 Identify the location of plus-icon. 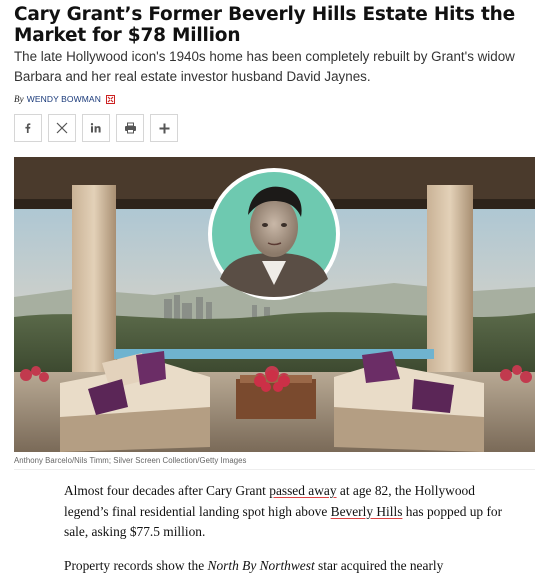
(164, 128).